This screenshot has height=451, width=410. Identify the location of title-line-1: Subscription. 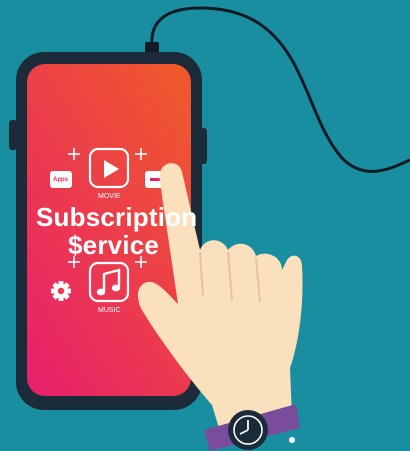
(117, 217).